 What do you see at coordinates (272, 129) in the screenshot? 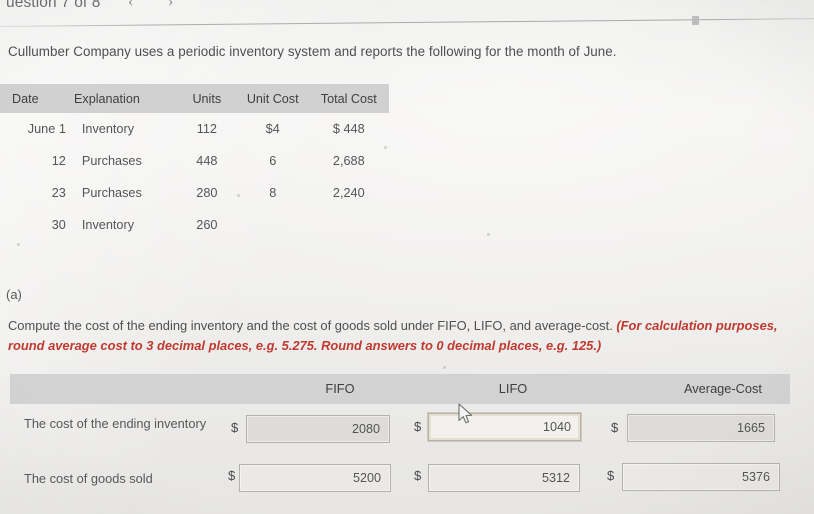
I see `cell-unit-cost: $4` at bounding box center [272, 129].